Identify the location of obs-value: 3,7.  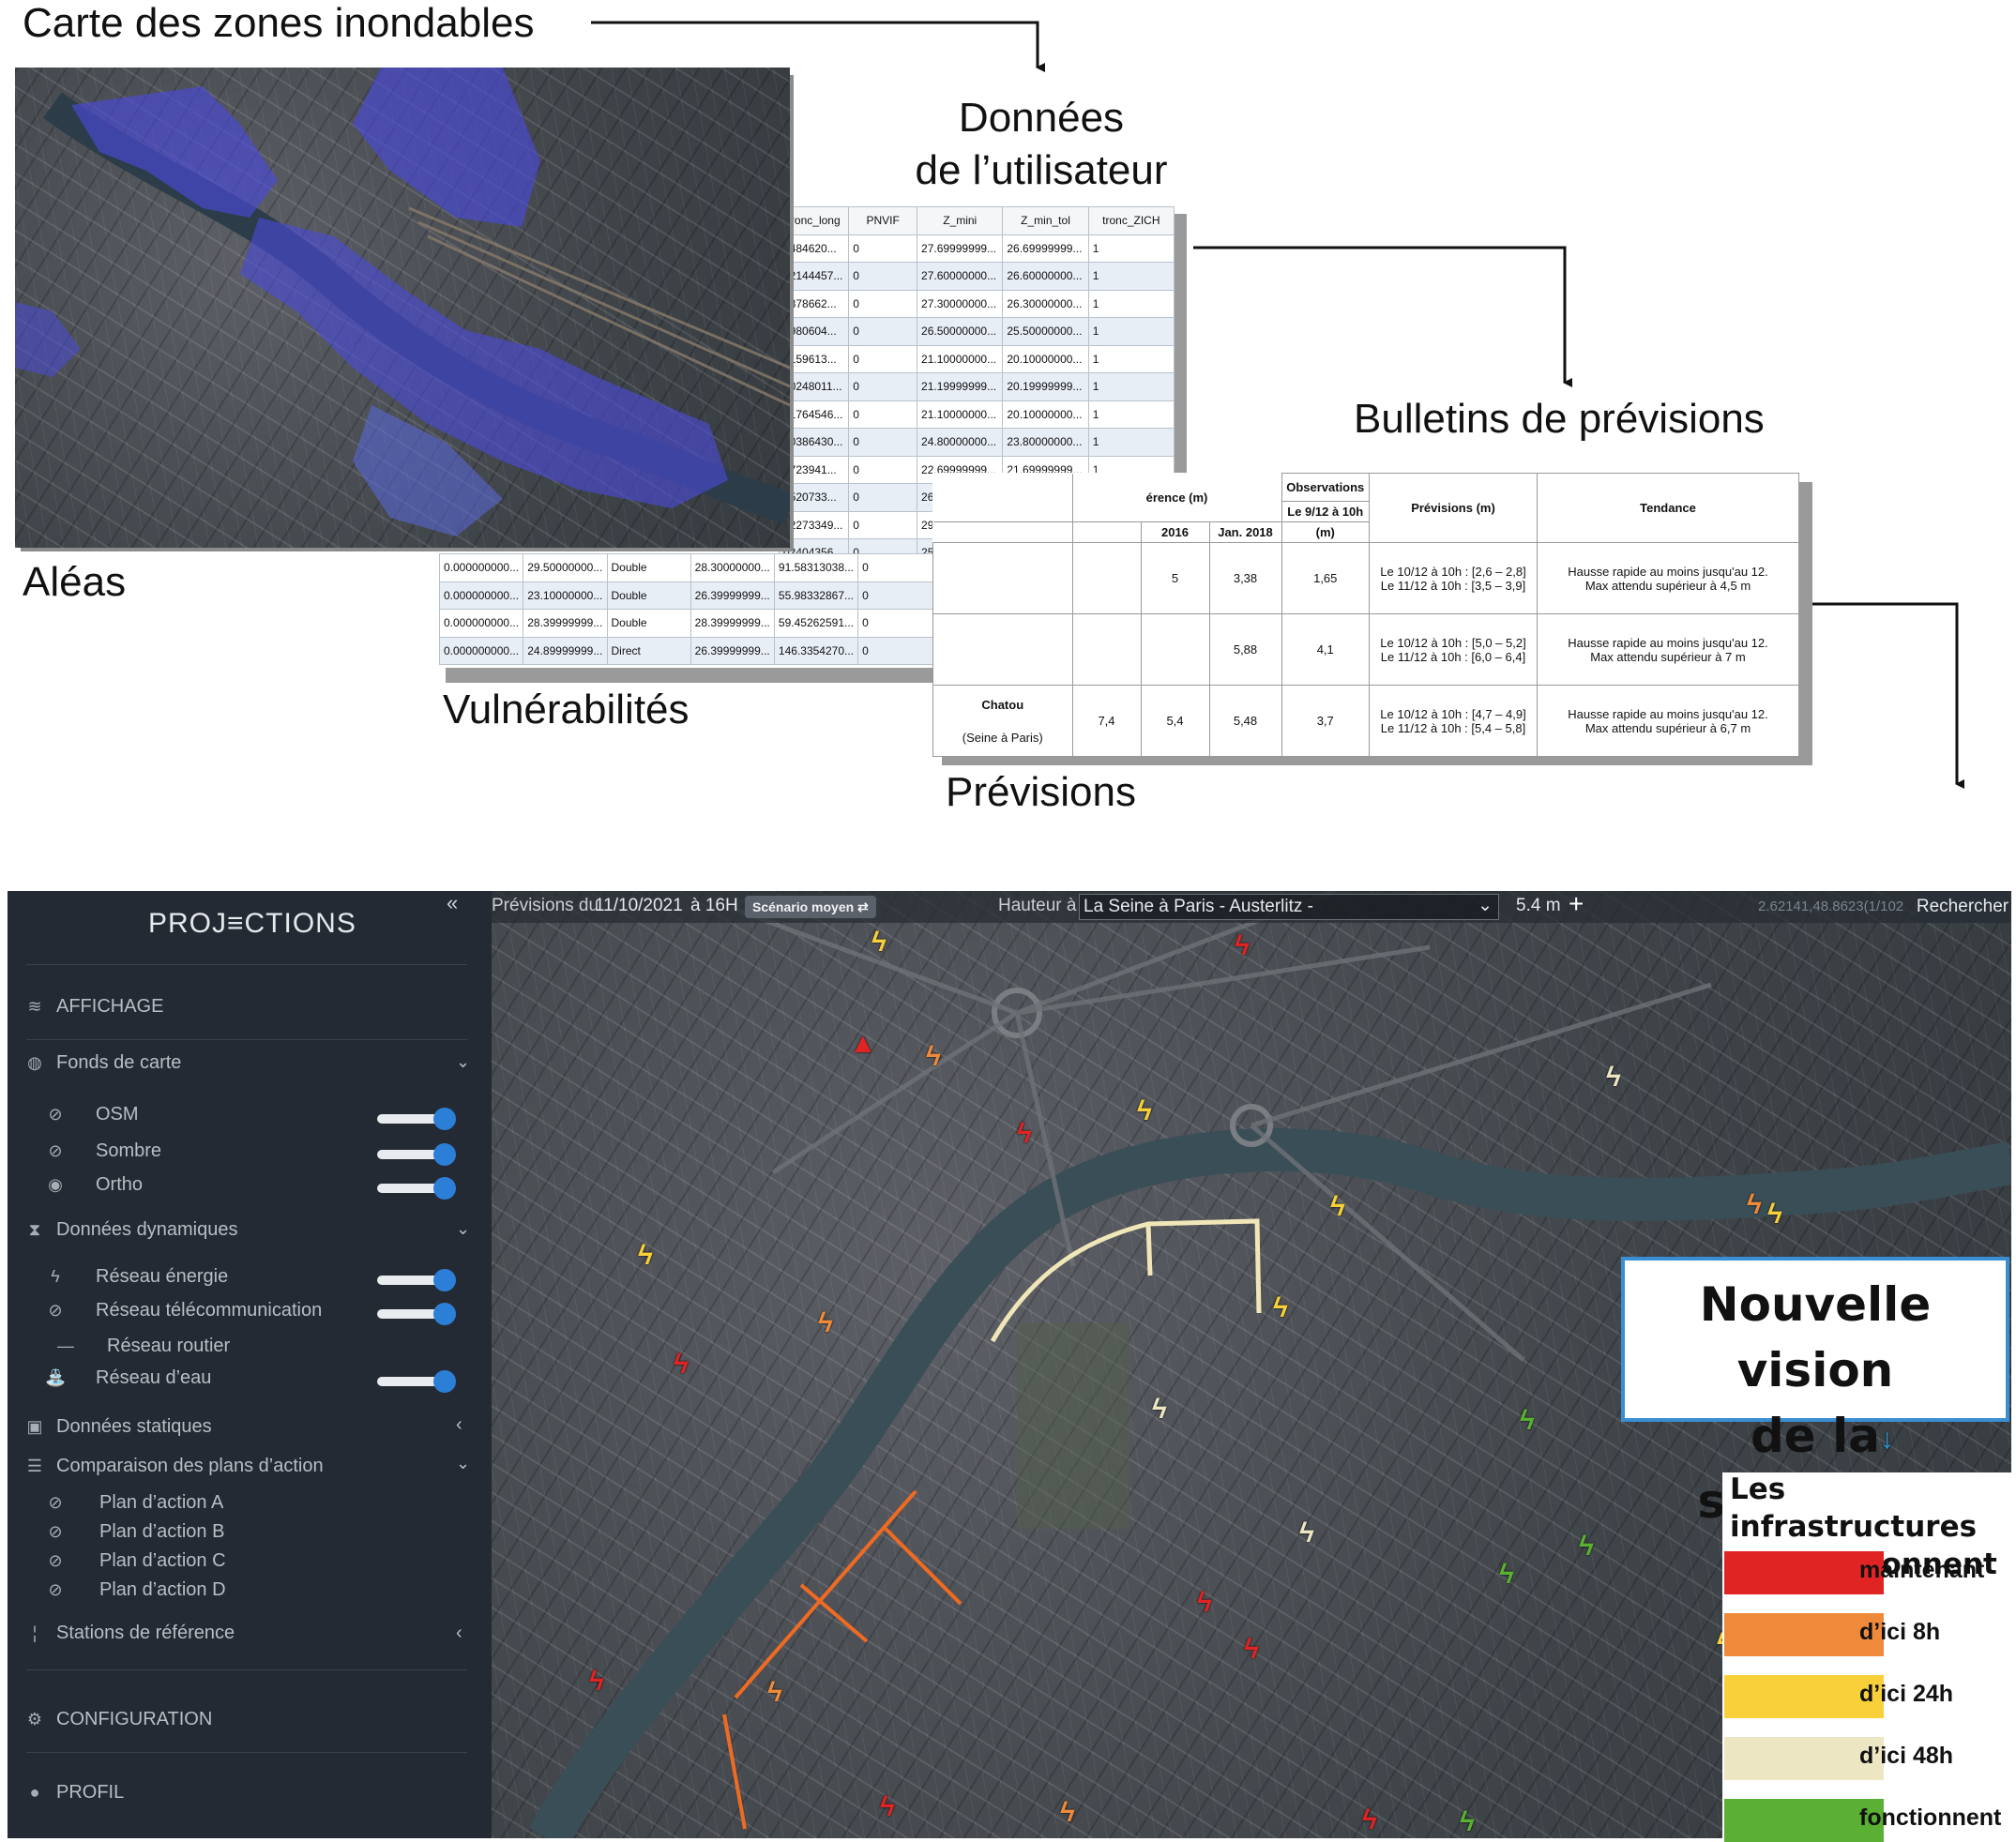
(1325, 721).